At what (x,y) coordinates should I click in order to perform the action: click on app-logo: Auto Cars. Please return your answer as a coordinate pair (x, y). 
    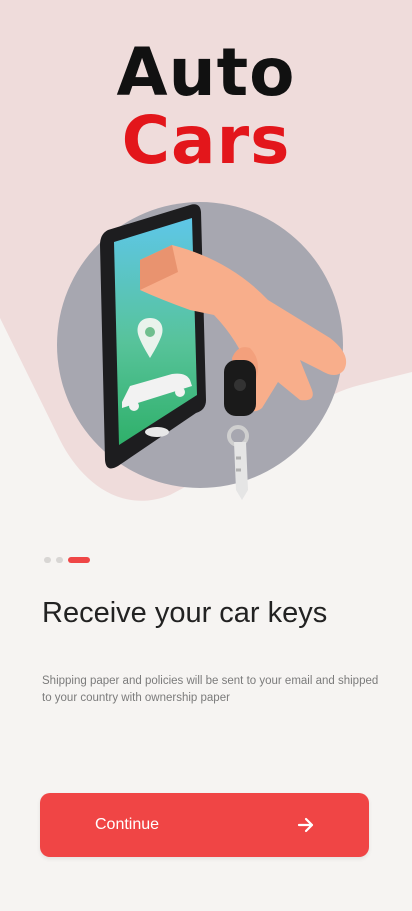
    Looking at the image, I should click on (206, 107).